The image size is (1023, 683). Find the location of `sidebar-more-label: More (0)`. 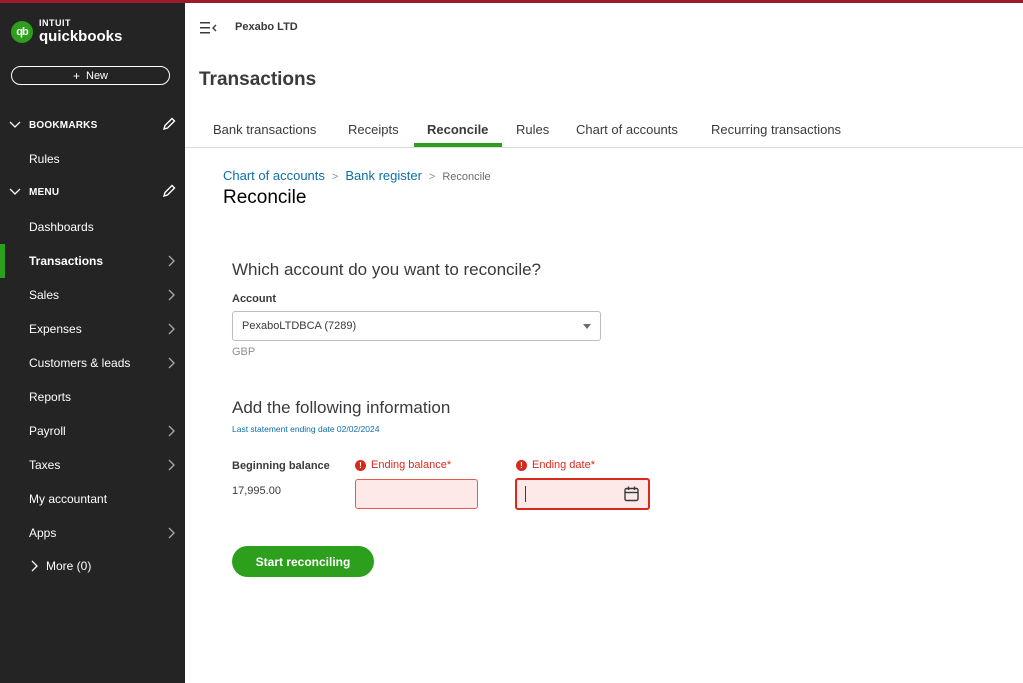

sidebar-more-label: More (0) is located at coordinates (69, 566).